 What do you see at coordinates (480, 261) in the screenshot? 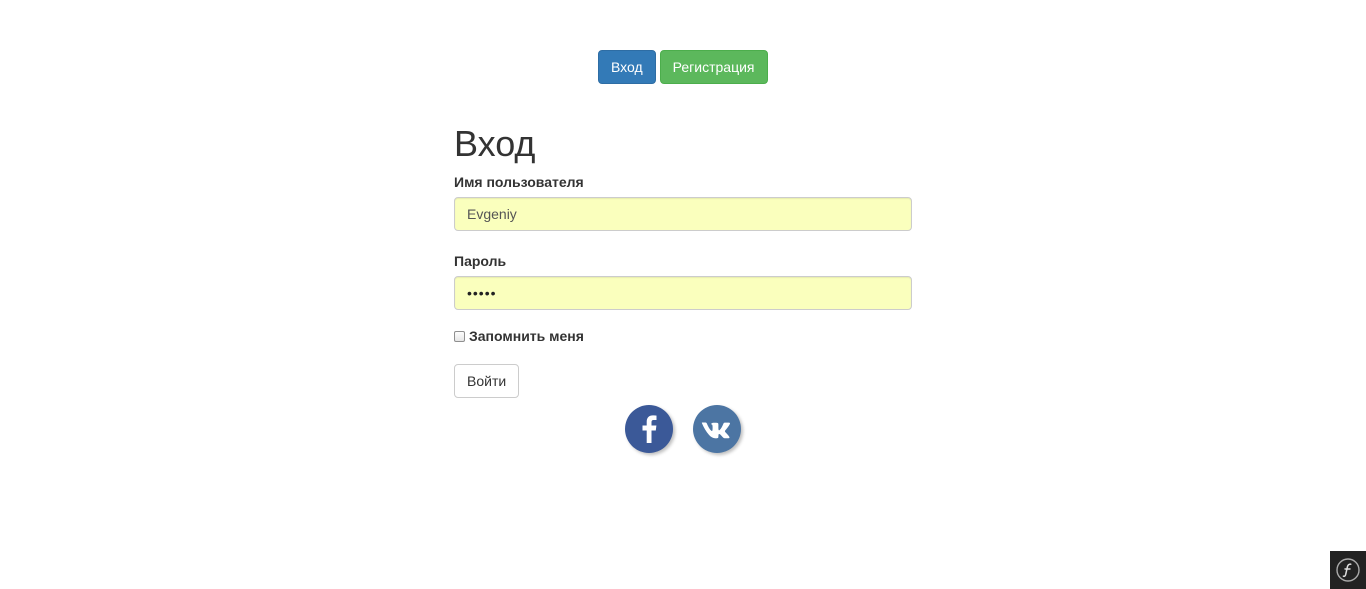
I see `password-label: Пароль` at bounding box center [480, 261].